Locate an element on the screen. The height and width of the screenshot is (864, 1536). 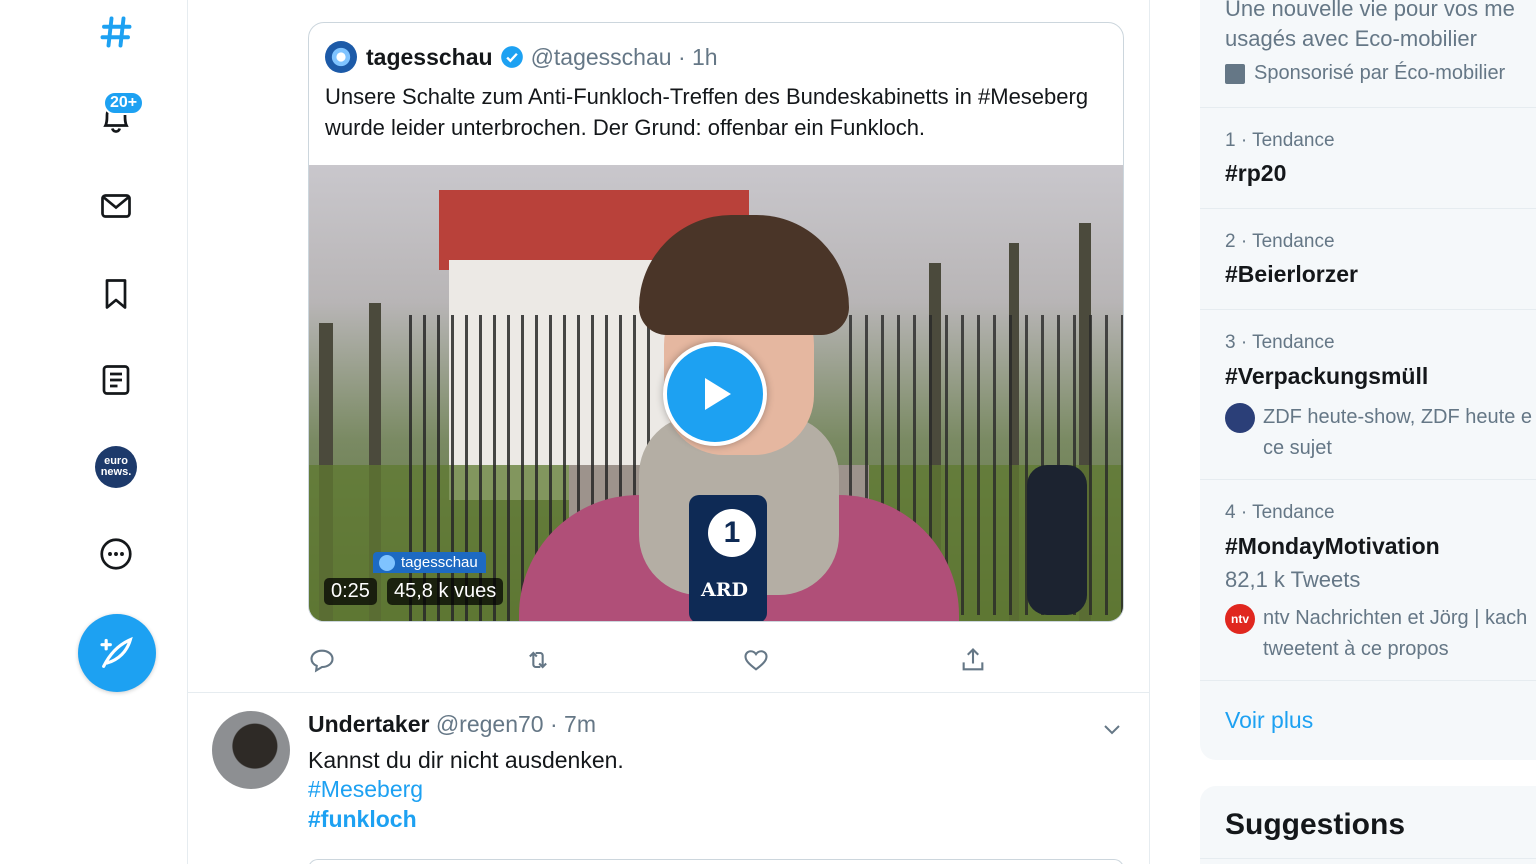
undertaker-avatar is located at coordinates (251, 750).